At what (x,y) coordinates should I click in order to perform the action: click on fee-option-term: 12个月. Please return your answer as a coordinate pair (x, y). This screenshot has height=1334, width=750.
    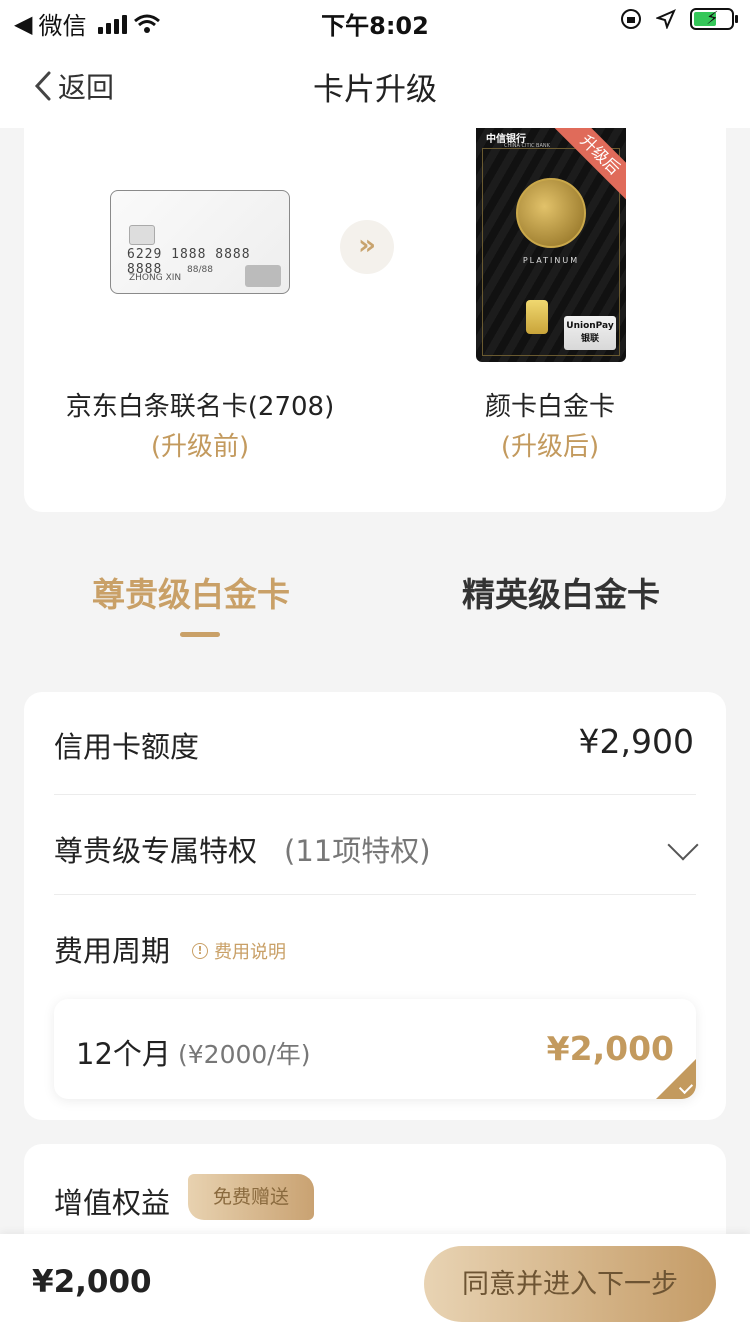
    Looking at the image, I should click on (123, 1054).